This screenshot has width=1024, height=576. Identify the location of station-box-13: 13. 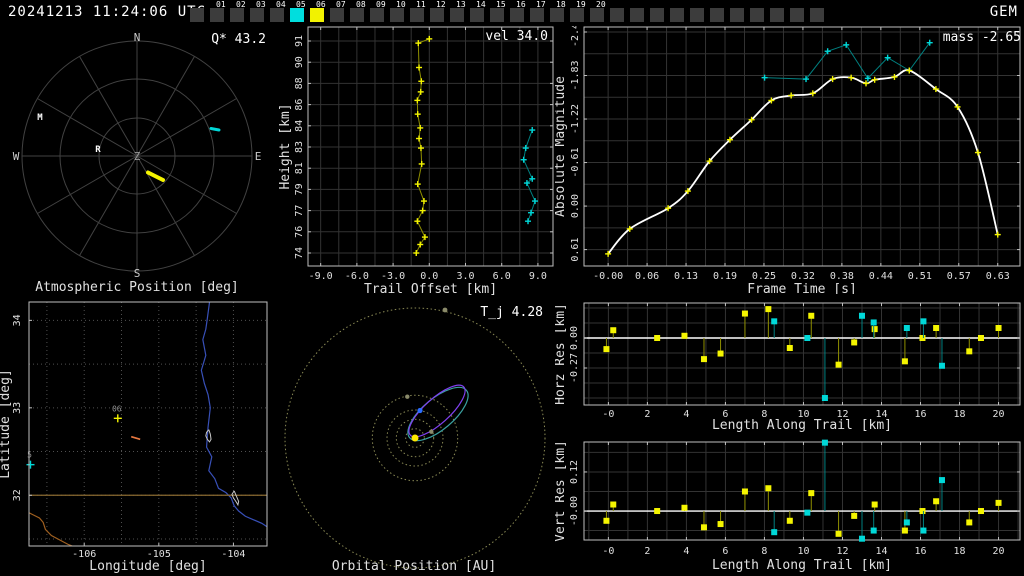
(458, 11).